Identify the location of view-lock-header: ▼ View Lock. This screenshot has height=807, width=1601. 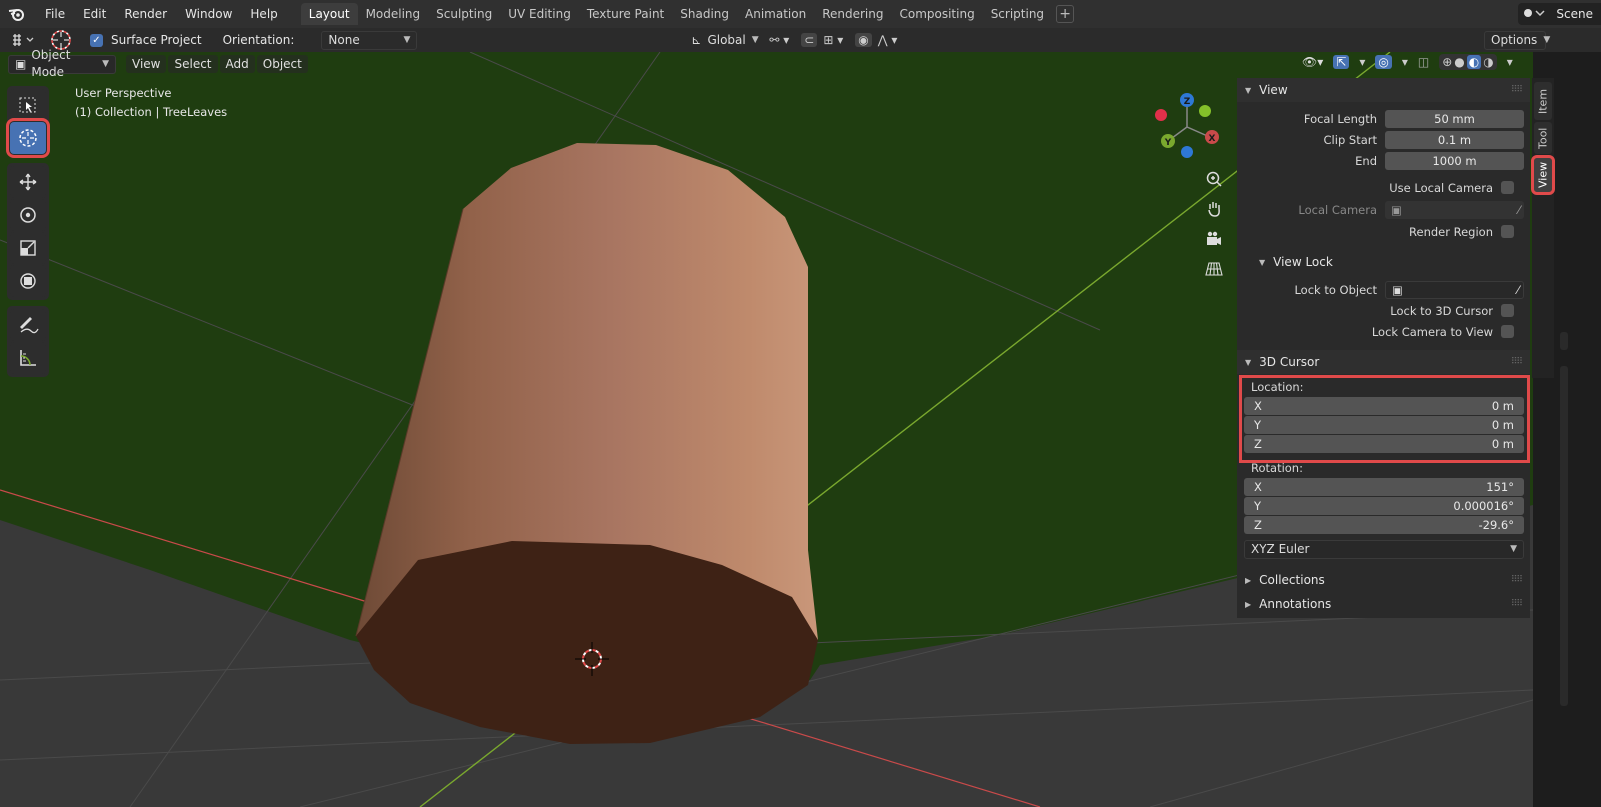
(1383, 262).